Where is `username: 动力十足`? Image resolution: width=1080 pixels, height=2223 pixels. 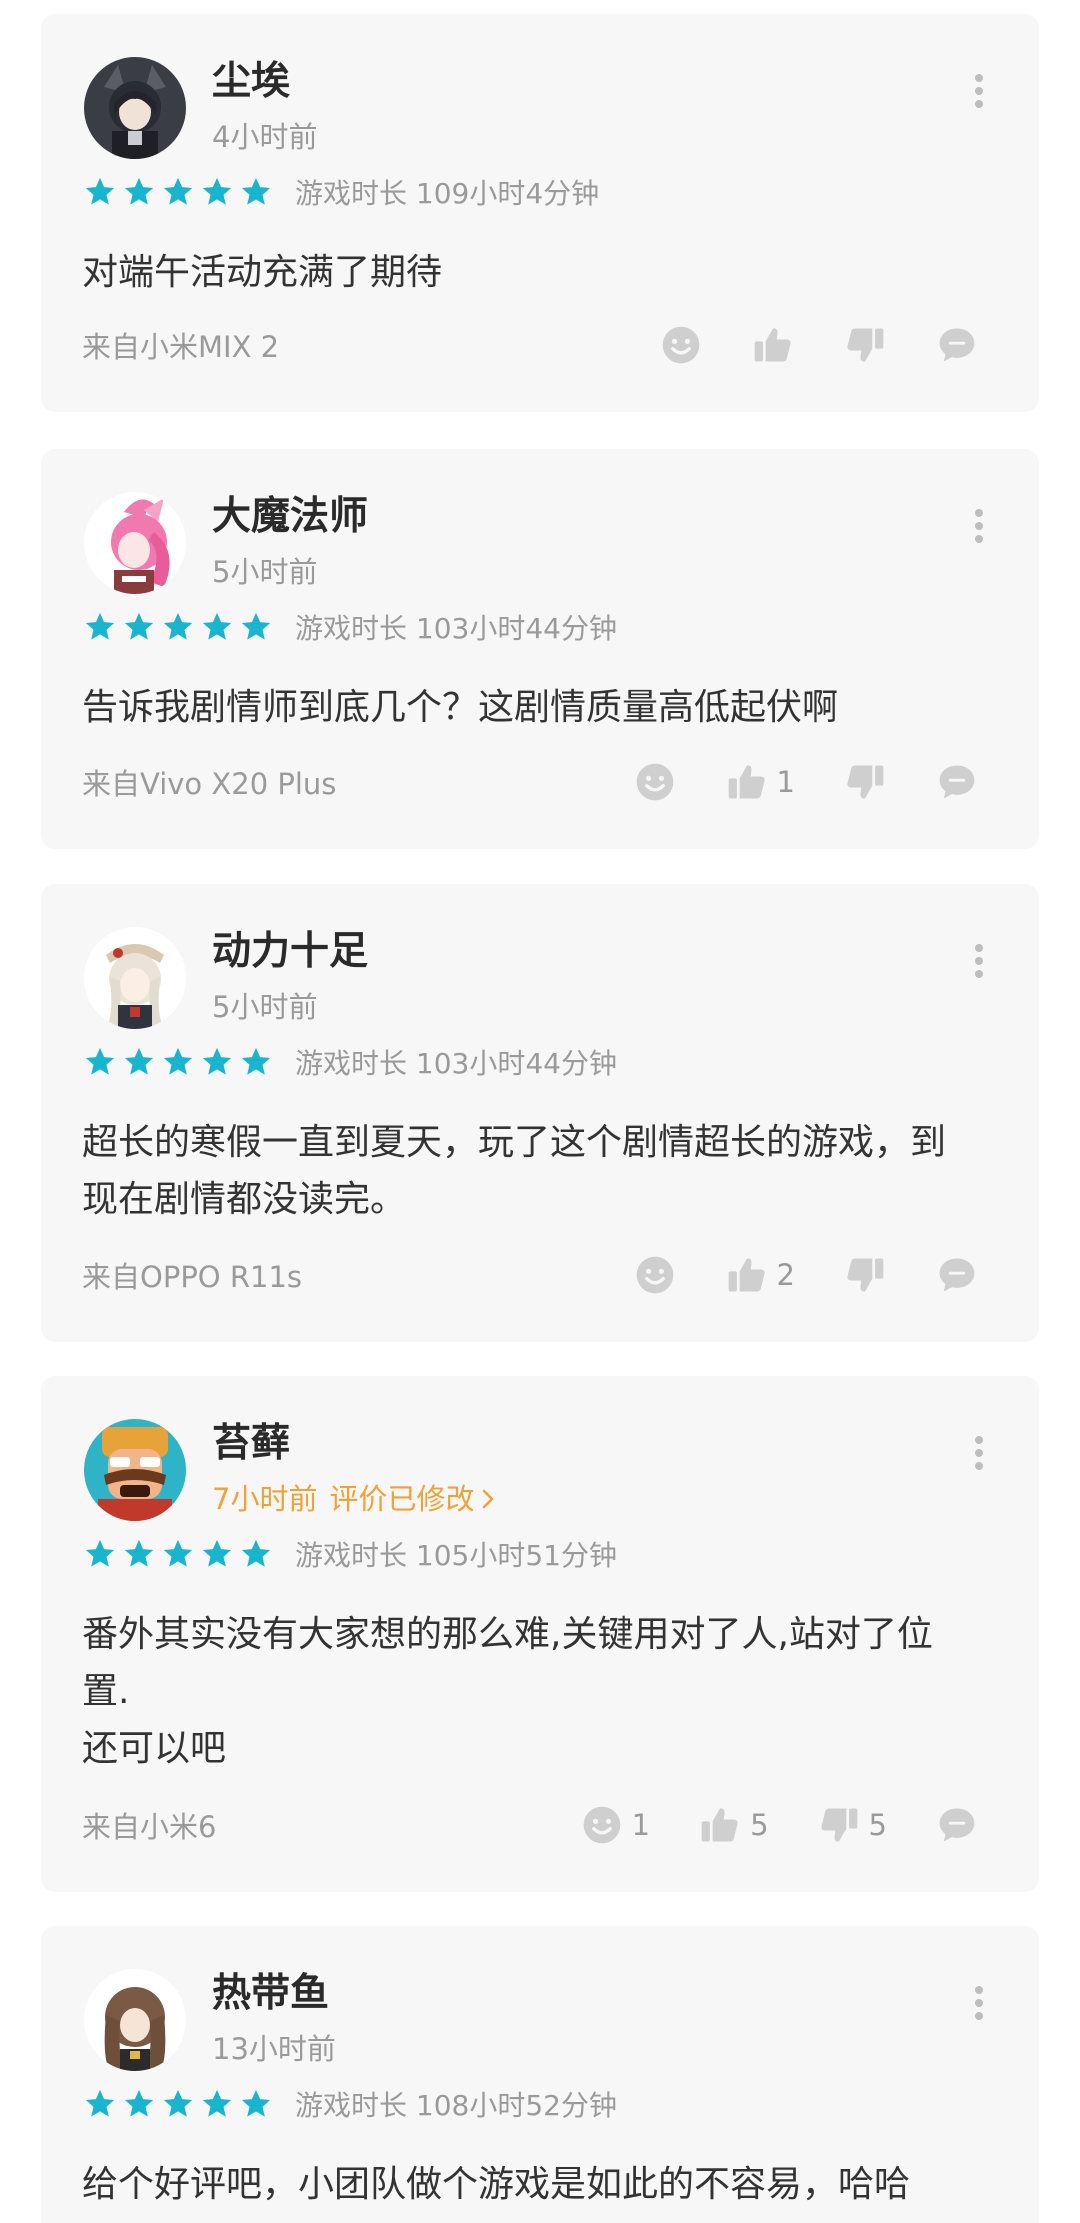
username: 动力十足 is located at coordinates (290, 952).